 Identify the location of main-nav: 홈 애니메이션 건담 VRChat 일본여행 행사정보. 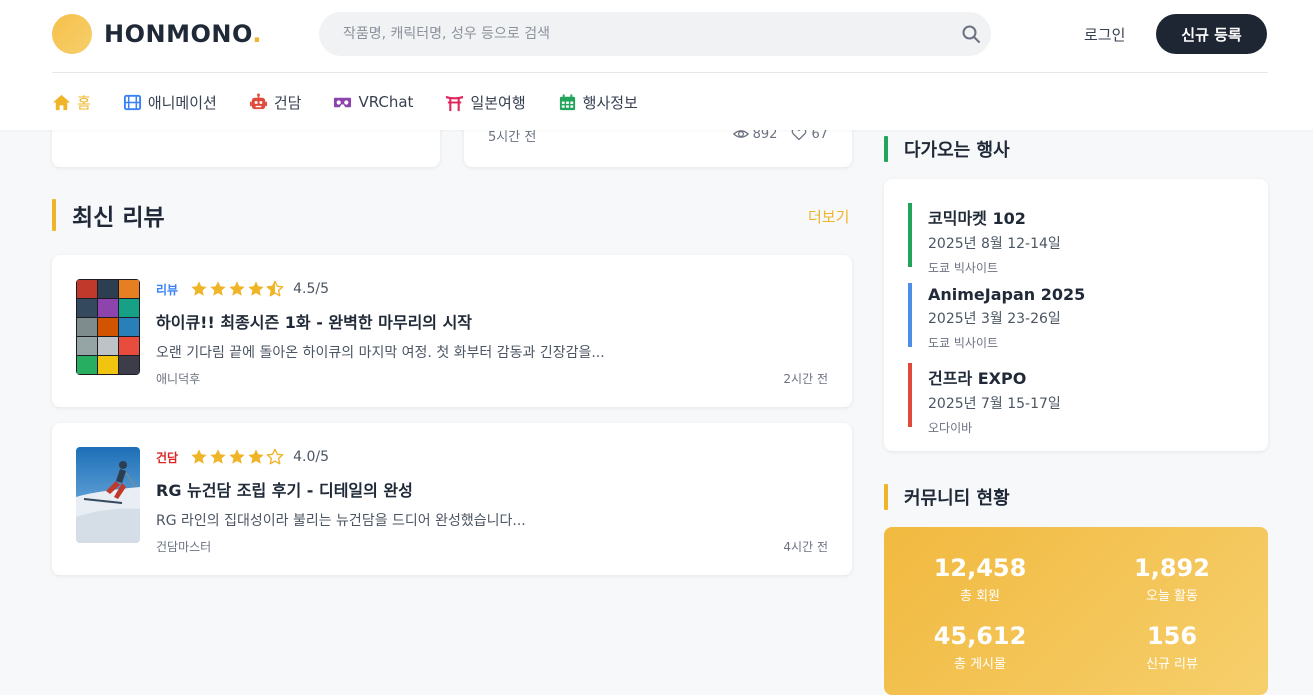
(361, 102).